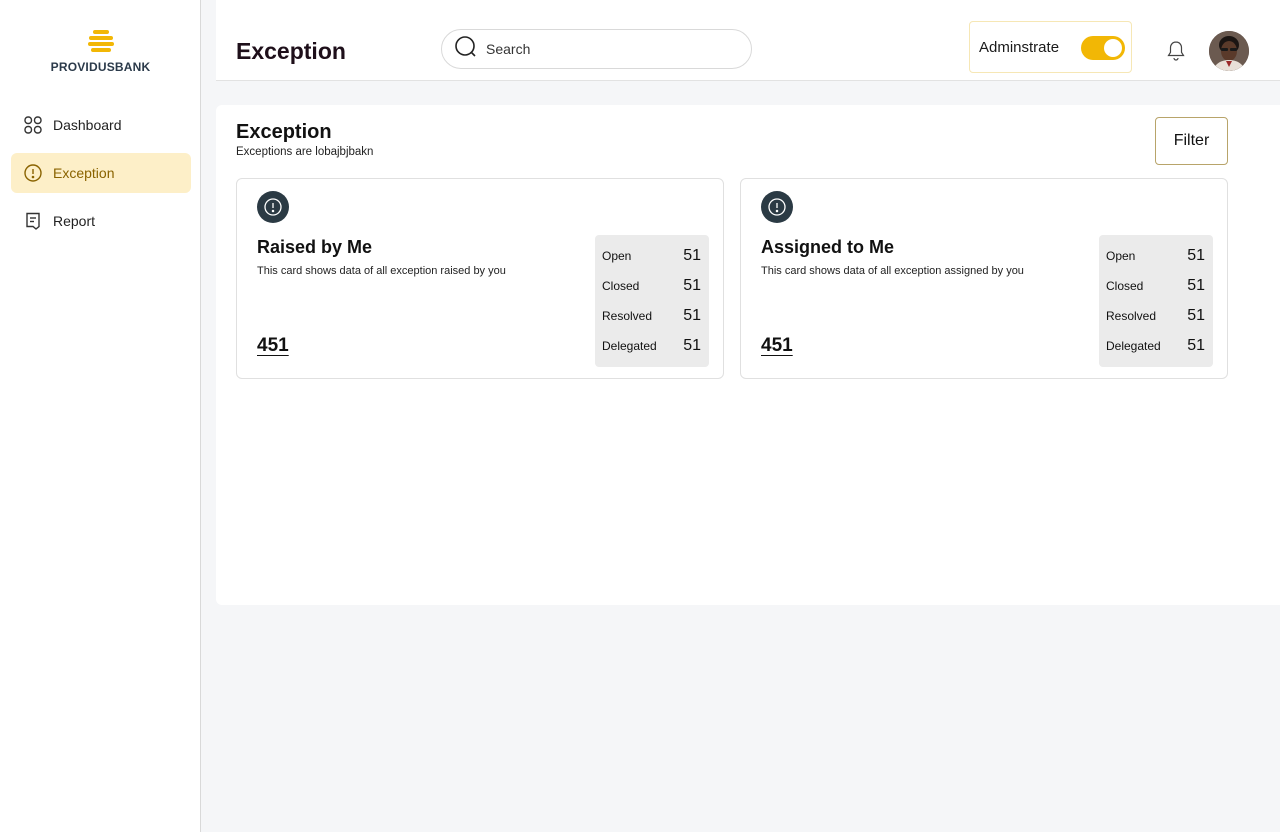 The width and height of the screenshot is (1280, 832). I want to click on page-title: Exception, so click(291, 51).